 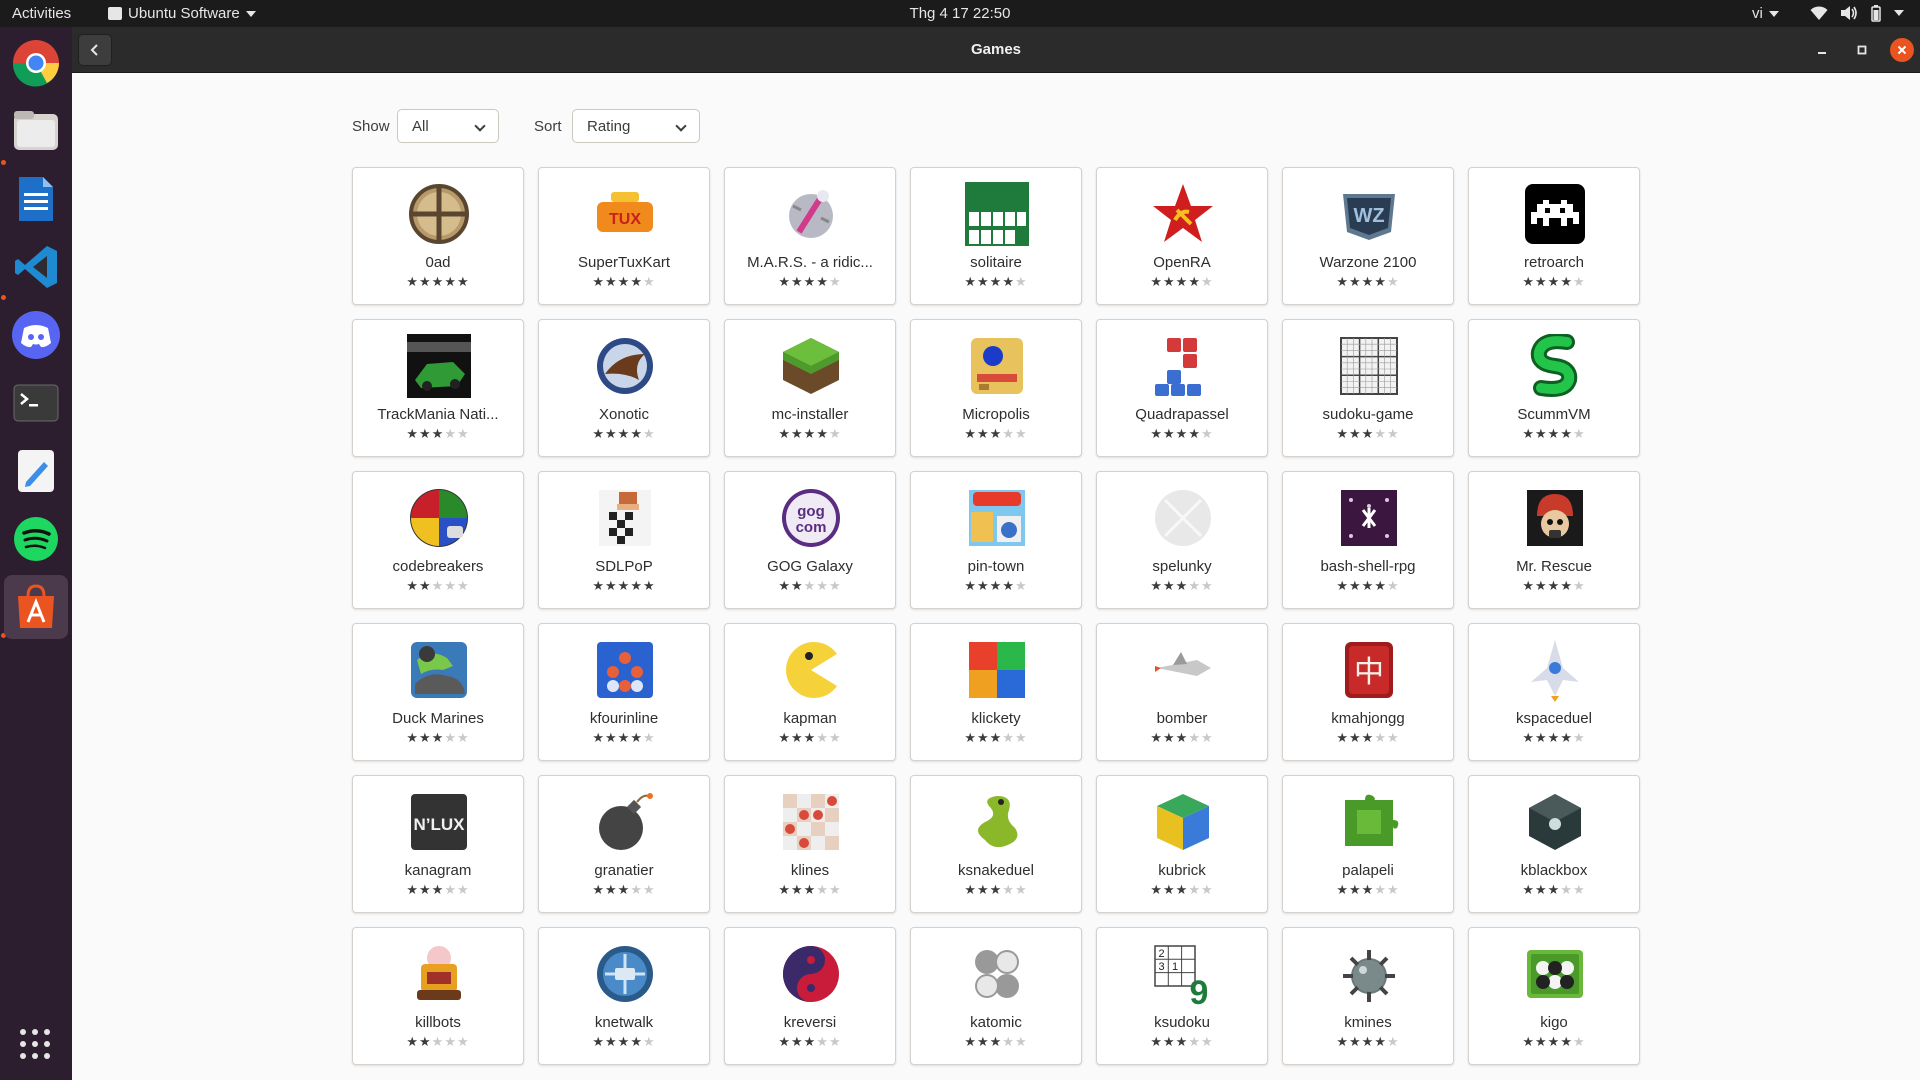 I want to click on app-tile: solitaire ★★★★★, so click(x=996, y=236).